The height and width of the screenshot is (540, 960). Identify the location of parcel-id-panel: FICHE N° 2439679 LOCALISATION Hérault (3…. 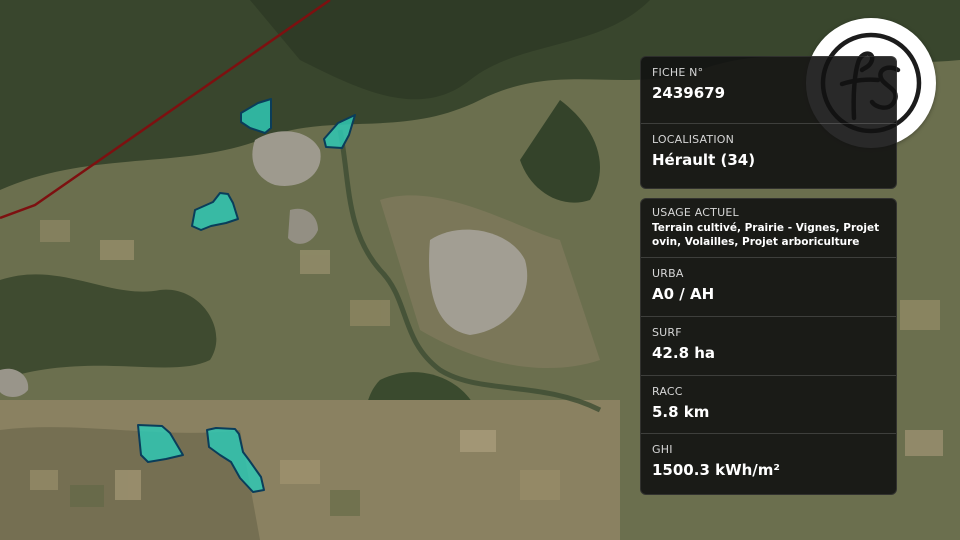
(768, 122).